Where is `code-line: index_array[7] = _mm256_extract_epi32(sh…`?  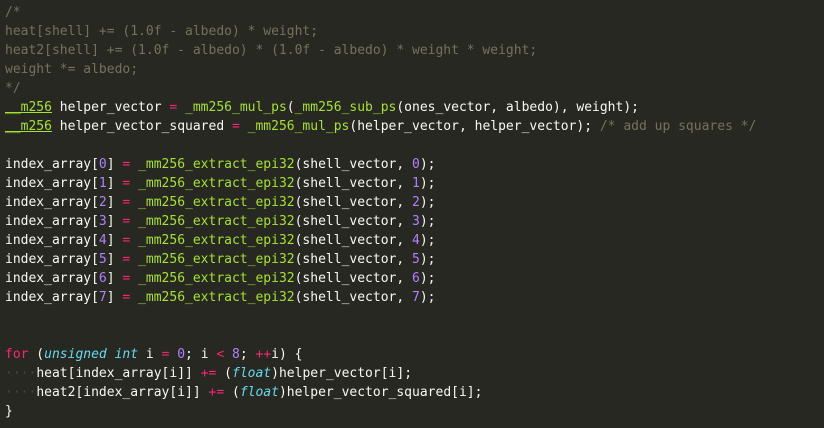 code-line: index_array[7] = _mm256_extract_epi32(sh… is located at coordinates (412, 297).